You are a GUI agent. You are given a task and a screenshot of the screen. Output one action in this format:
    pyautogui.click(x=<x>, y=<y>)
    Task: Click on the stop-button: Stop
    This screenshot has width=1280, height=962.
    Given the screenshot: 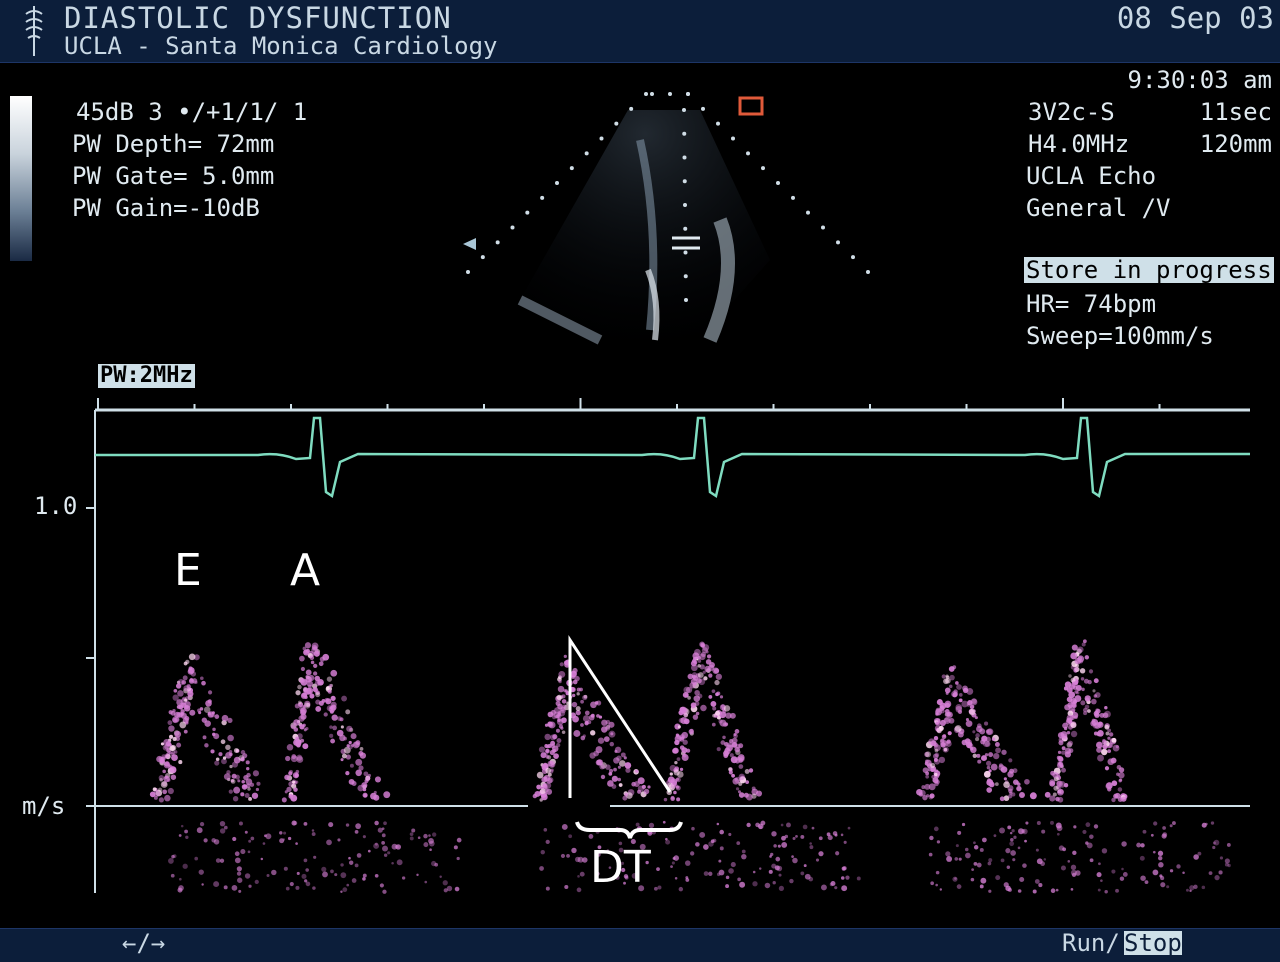 What is the action you would take?
    pyautogui.click(x=1153, y=943)
    